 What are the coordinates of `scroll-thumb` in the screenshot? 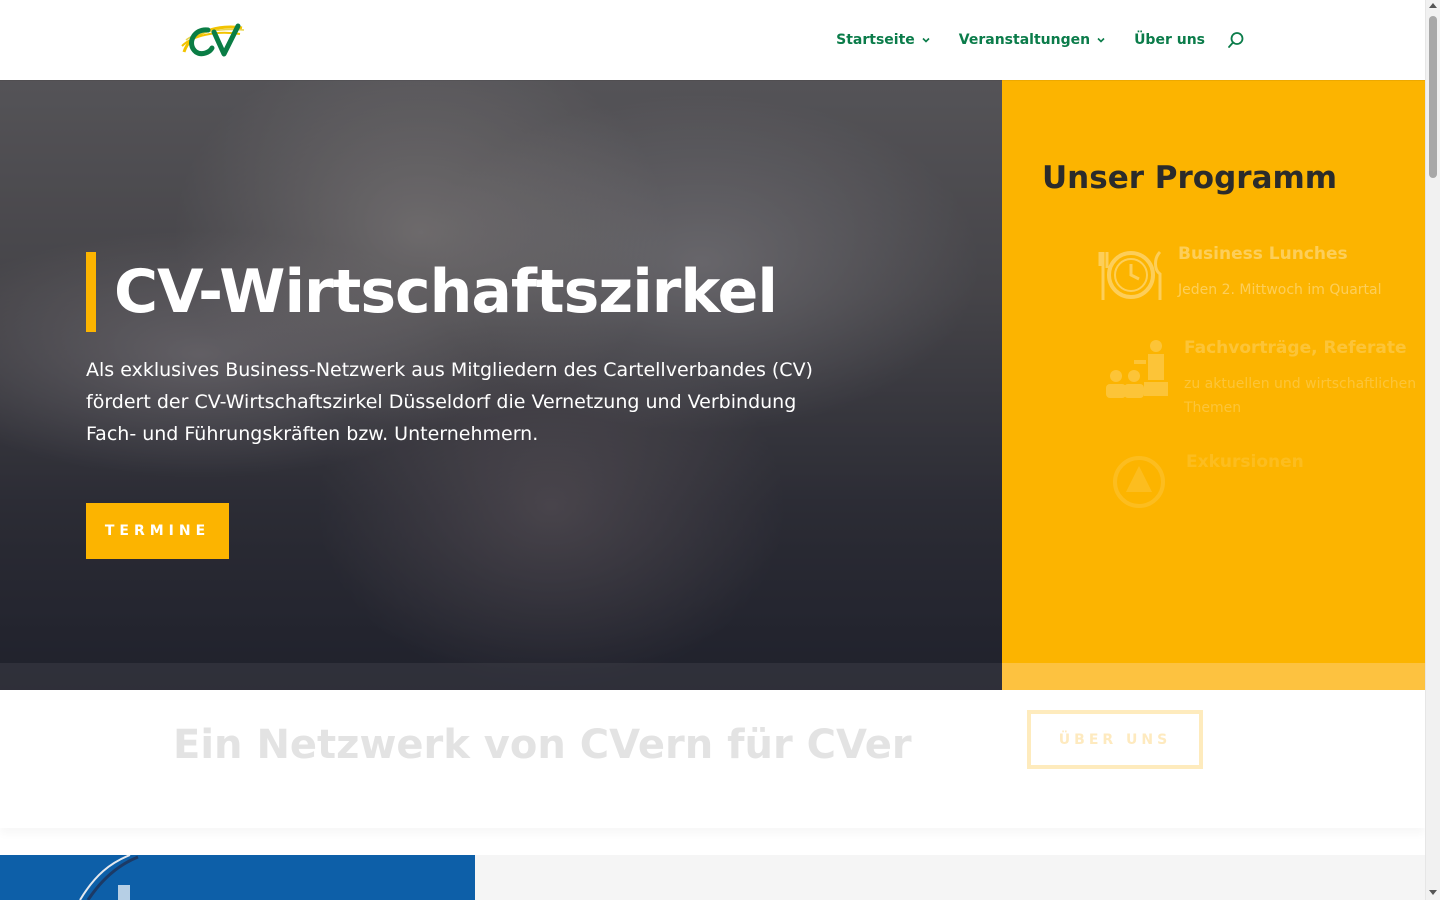 It's located at (1433, 97).